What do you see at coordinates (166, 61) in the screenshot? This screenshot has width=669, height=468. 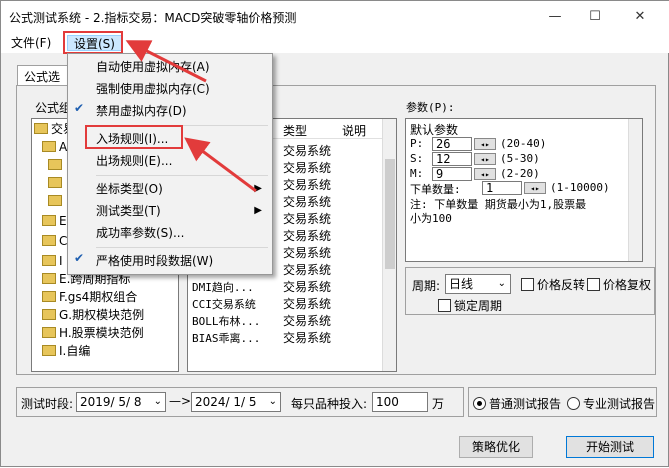 I see `arrow-to-settings` at bounding box center [166, 61].